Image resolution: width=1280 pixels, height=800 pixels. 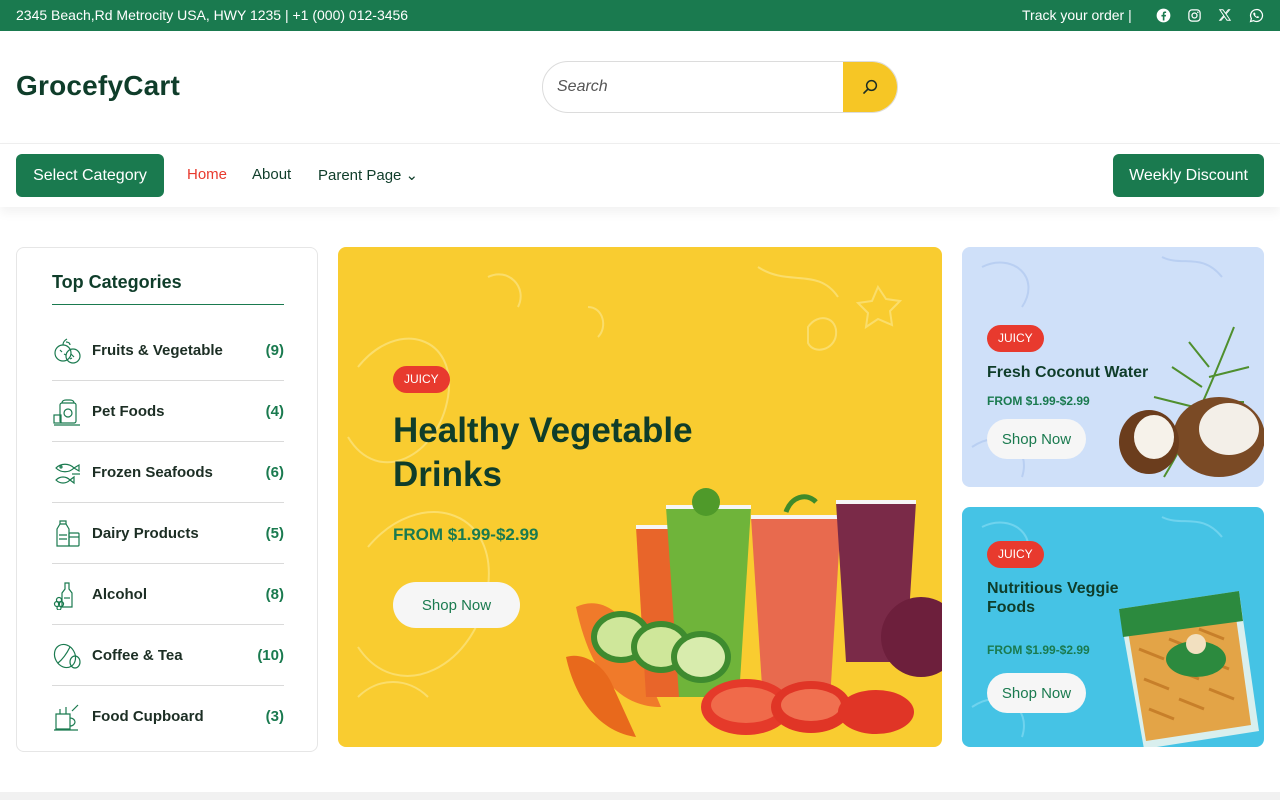 I want to click on category-name: Dairy Products, so click(x=145, y=533).